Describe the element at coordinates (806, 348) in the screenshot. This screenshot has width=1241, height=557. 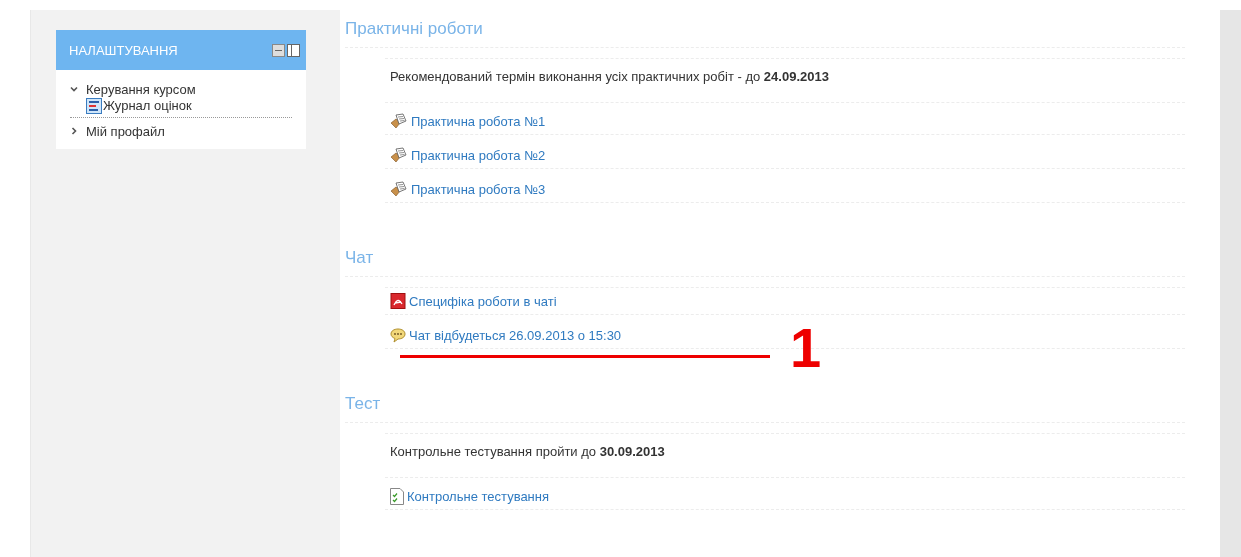
I see `annotation-number: 1` at that location.